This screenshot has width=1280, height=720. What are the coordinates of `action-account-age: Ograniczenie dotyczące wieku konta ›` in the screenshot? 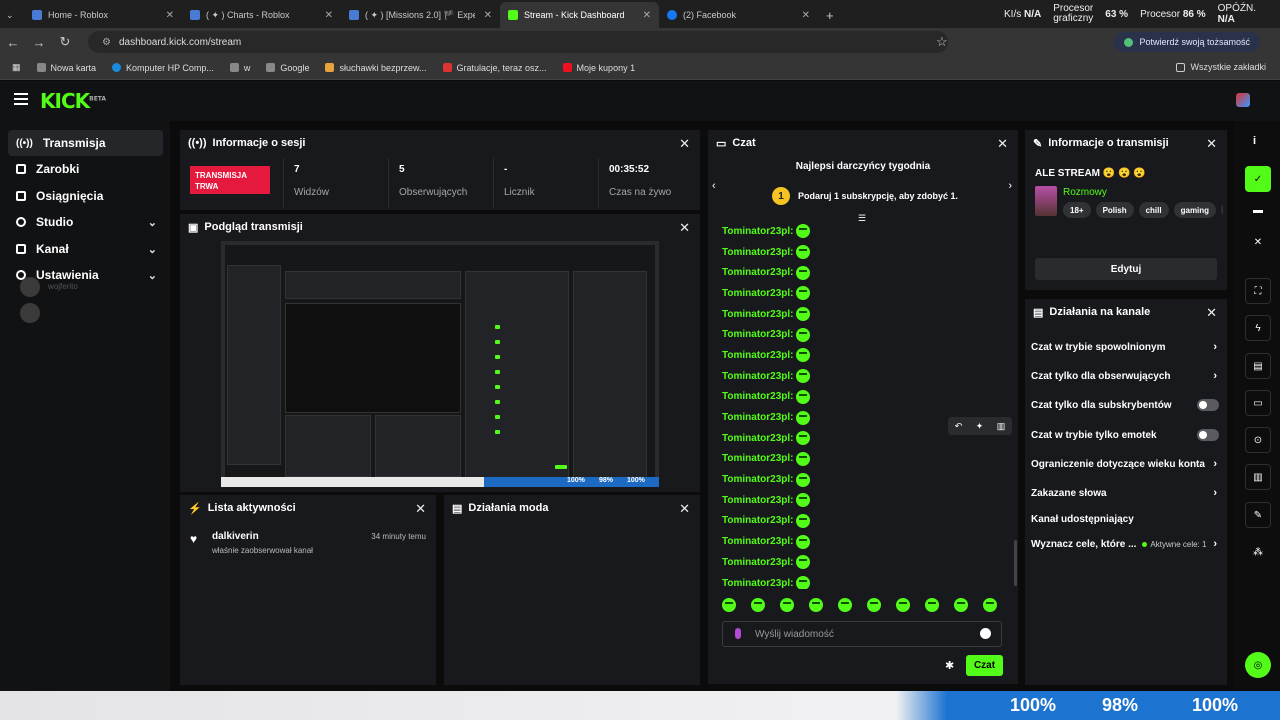 It's located at (1126, 464).